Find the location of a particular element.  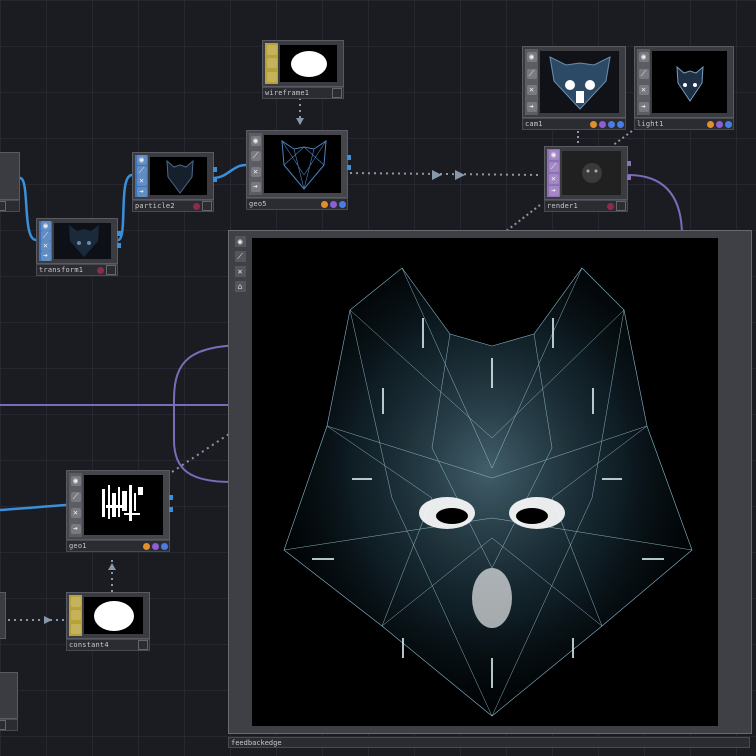

wire-light1-to-render1 is located at coordinates (624, 137).